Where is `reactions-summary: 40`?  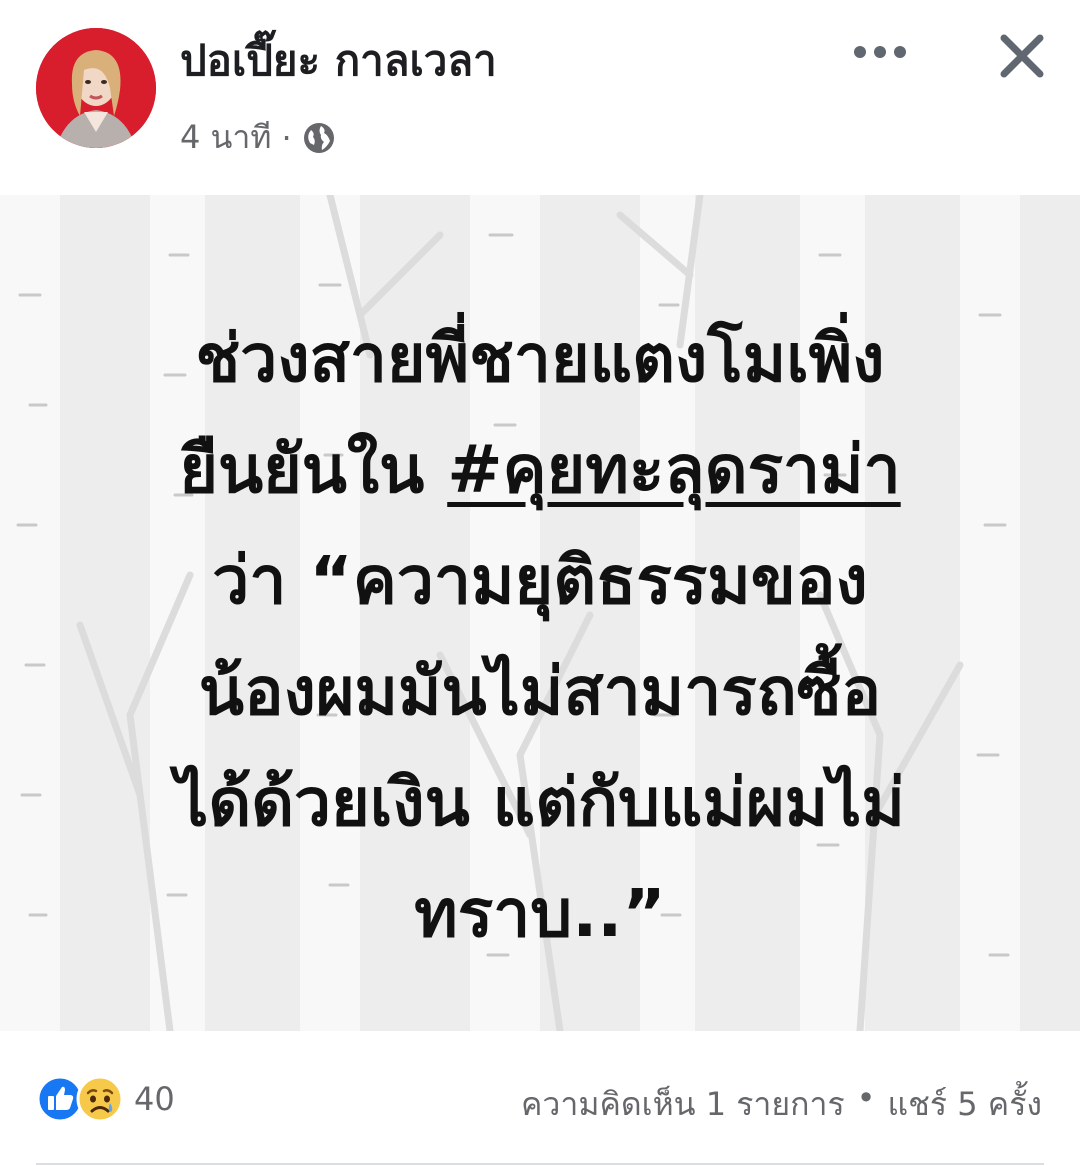
reactions-summary: 40 is located at coordinates (105, 1099).